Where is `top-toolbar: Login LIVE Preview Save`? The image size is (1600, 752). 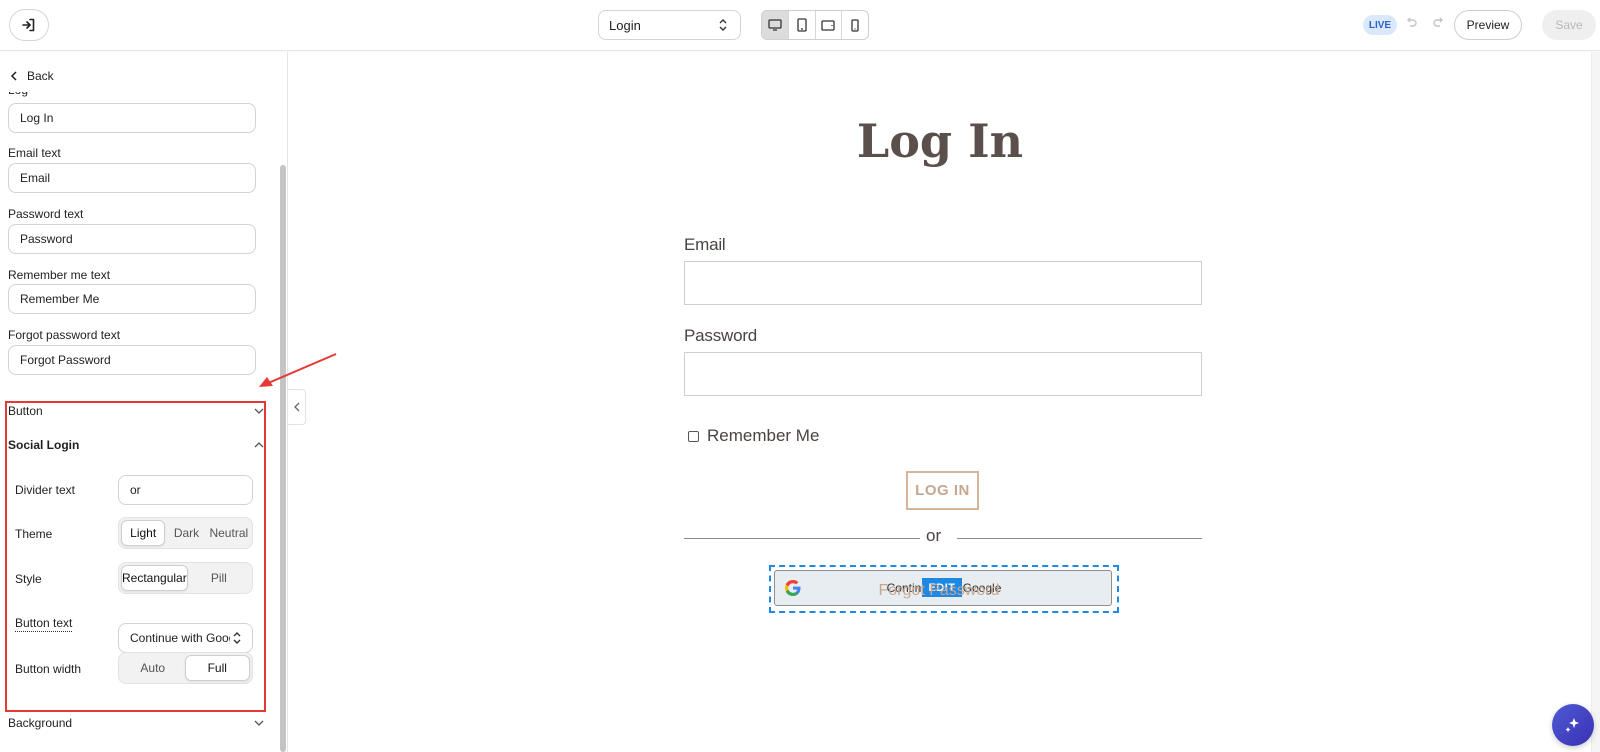
top-toolbar: Login LIVE Preview Save is located at coordinates (800, 25).